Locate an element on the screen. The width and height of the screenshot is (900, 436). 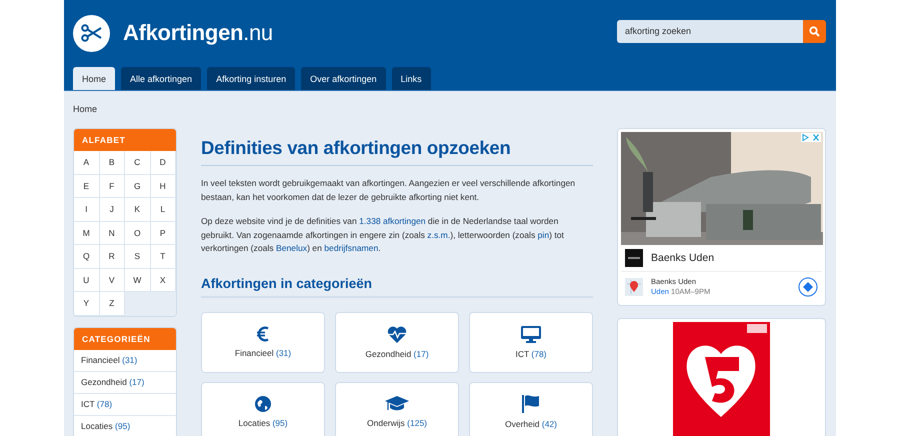
category-label: ICT (78) is located at coordinates (531, 353).